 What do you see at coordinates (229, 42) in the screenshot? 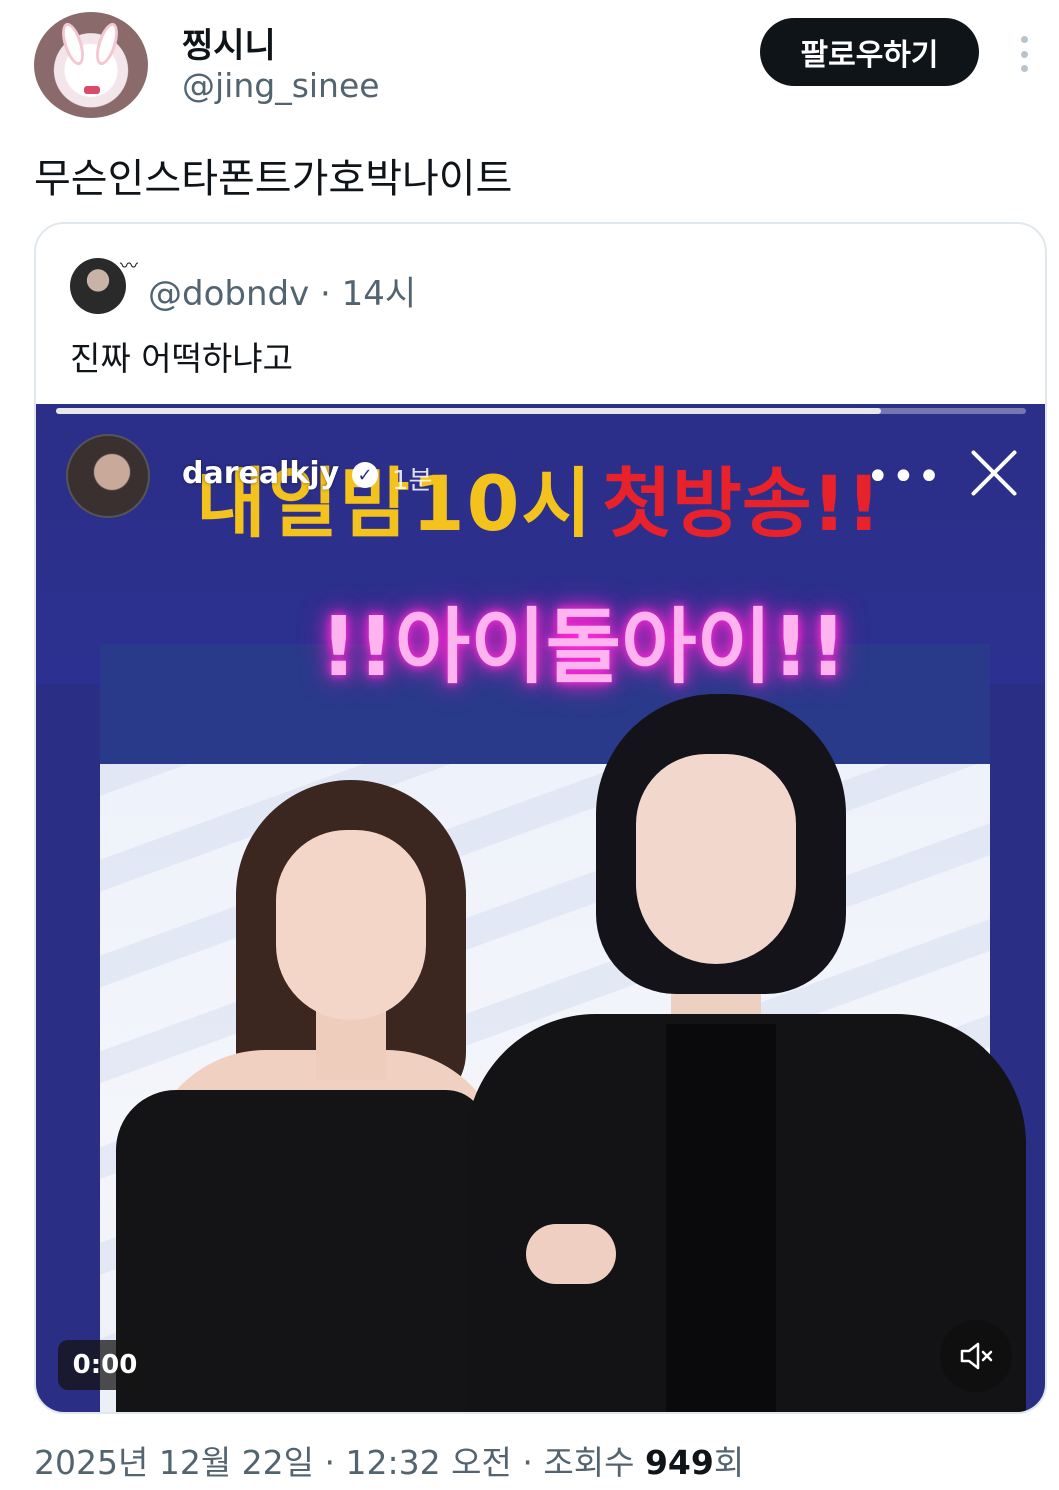
I see `author-display-name: 찡시니` at bounding box center [229, 42].